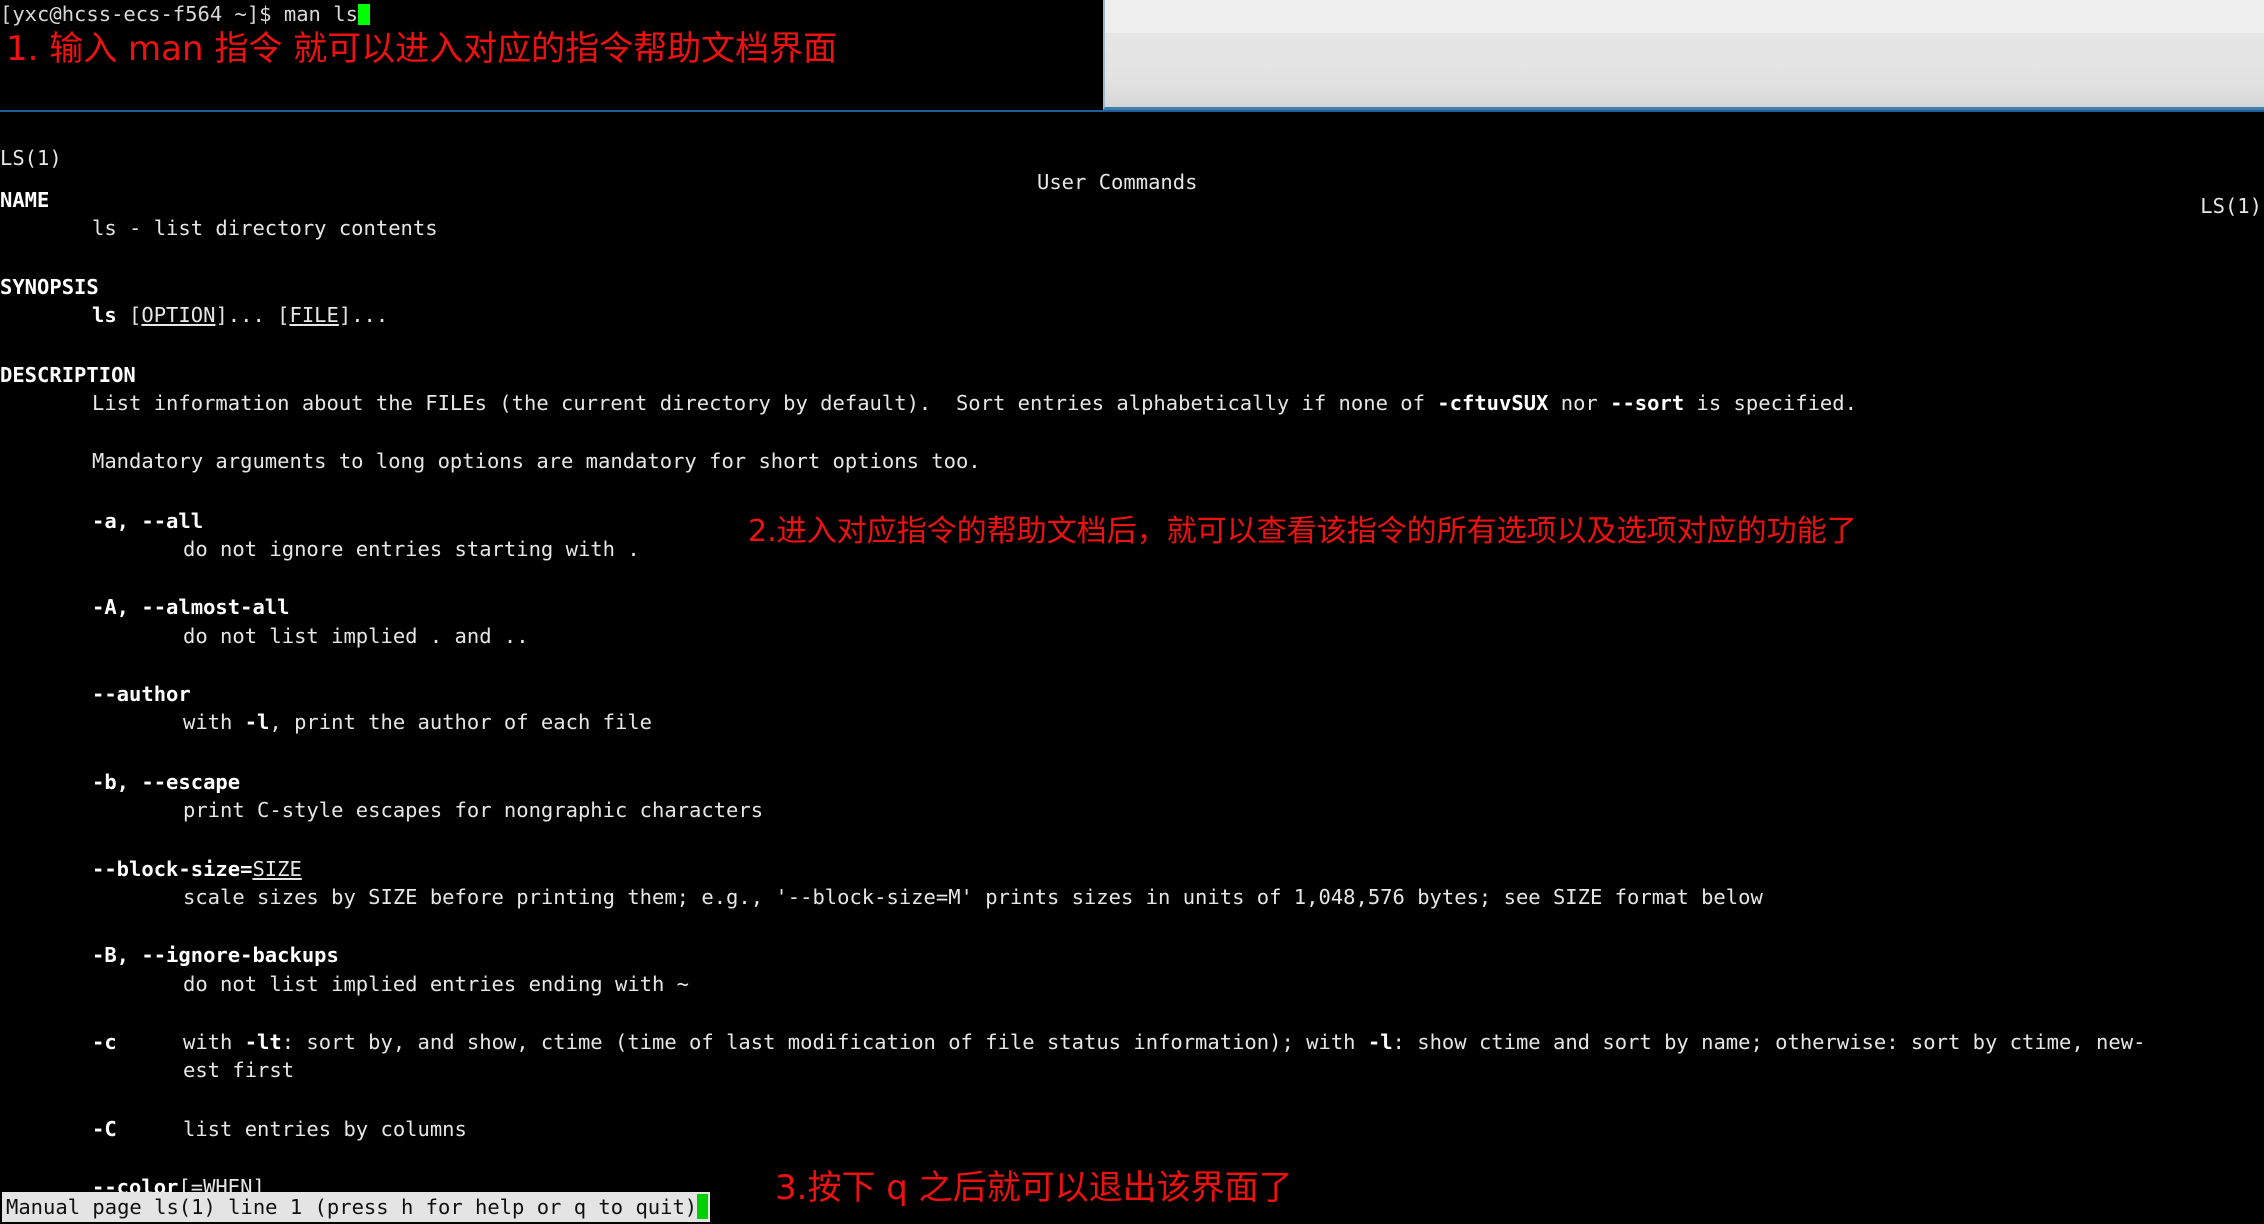 The height and width of the screenshot is (1224, 2264). Describe the element at coordinates (1684, 70) in the screenshot. I see `background-window-body` at that location.